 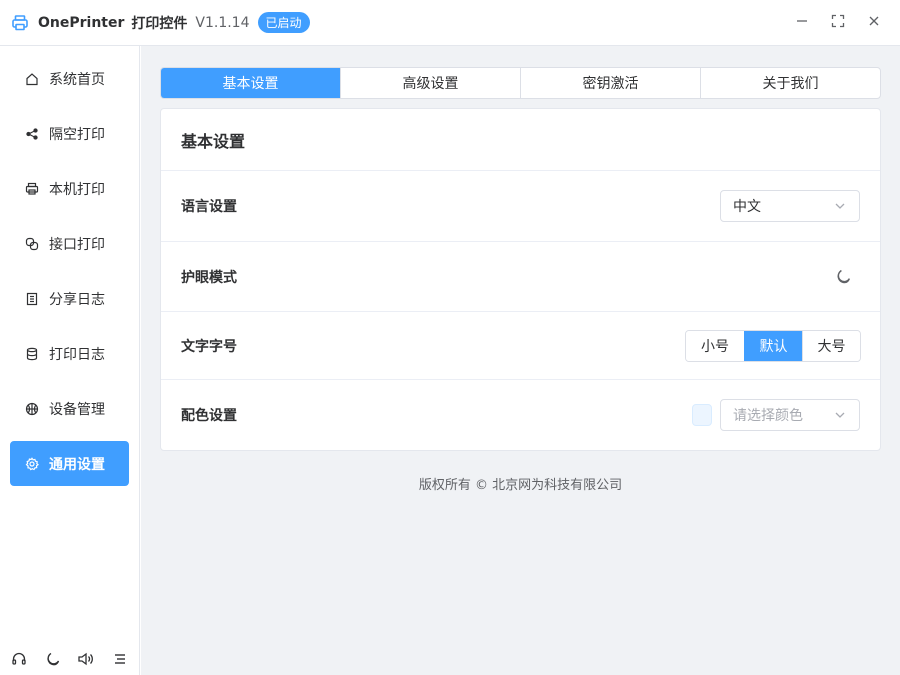 I want to click on sidebar-item-label: 通用设置, so click(x=77, y=464).